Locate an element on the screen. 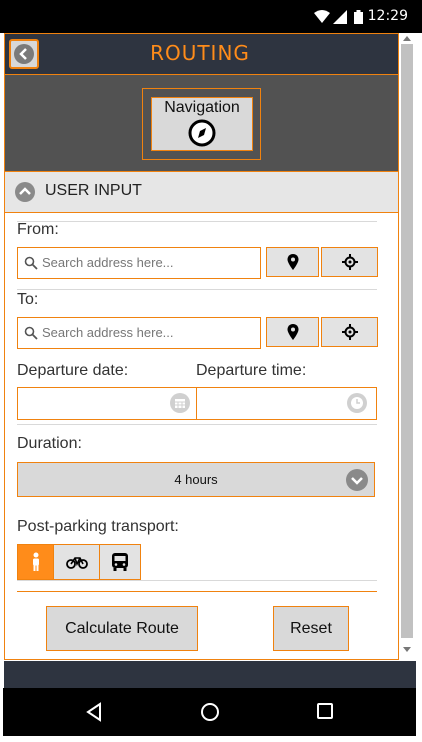 This screenshot has width=422, height=742. battery-icon is located at coordinates (358, 17).